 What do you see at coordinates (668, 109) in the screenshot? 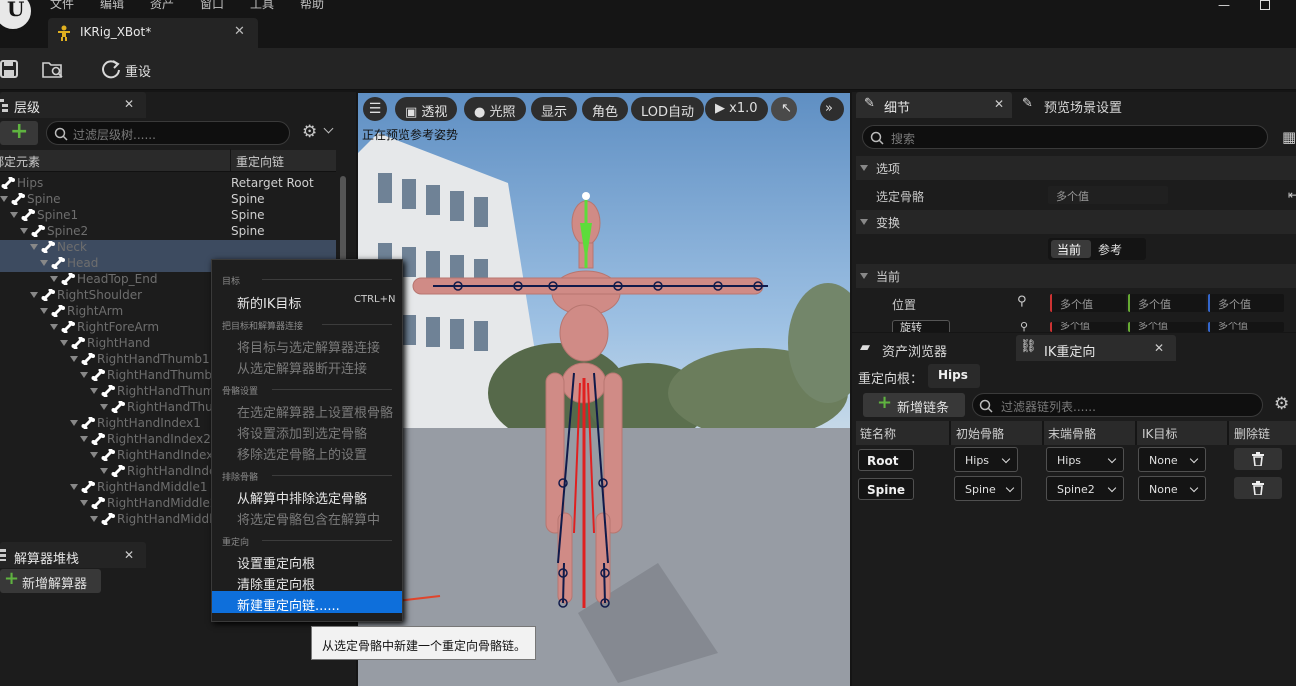
I see `lod-button: LOD自动` at bounding box center [668, 109].